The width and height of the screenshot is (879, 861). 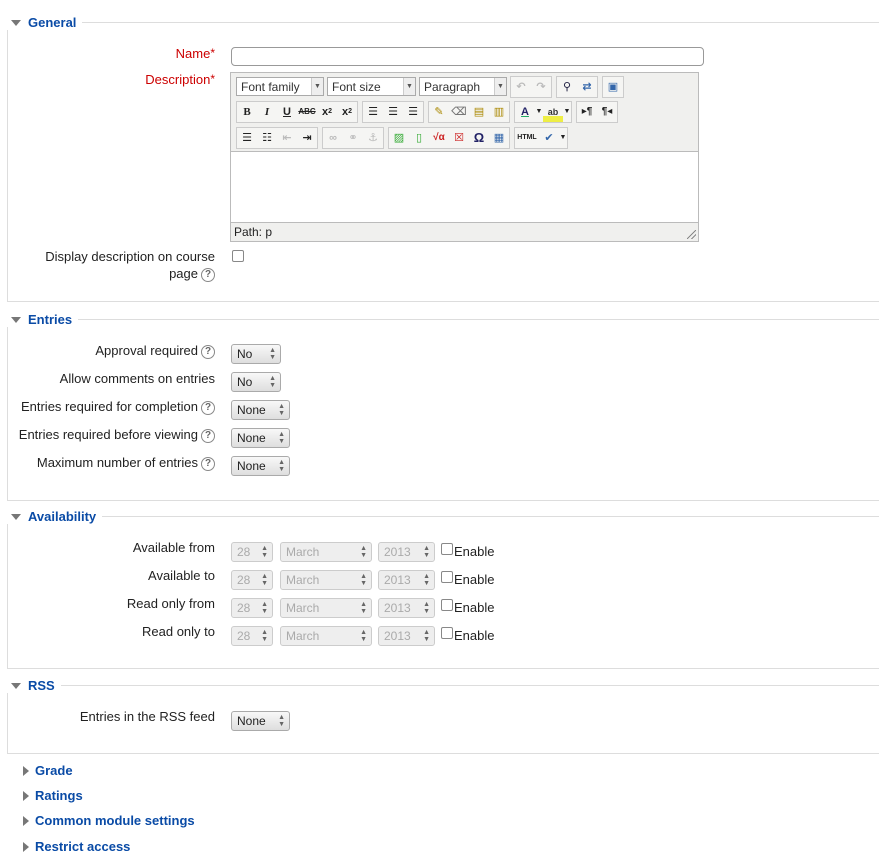 What do you see at coordinates (287, 138) in the screenshot?
I see `outdent-icon: ⇤` at bounding box center [287, 138].